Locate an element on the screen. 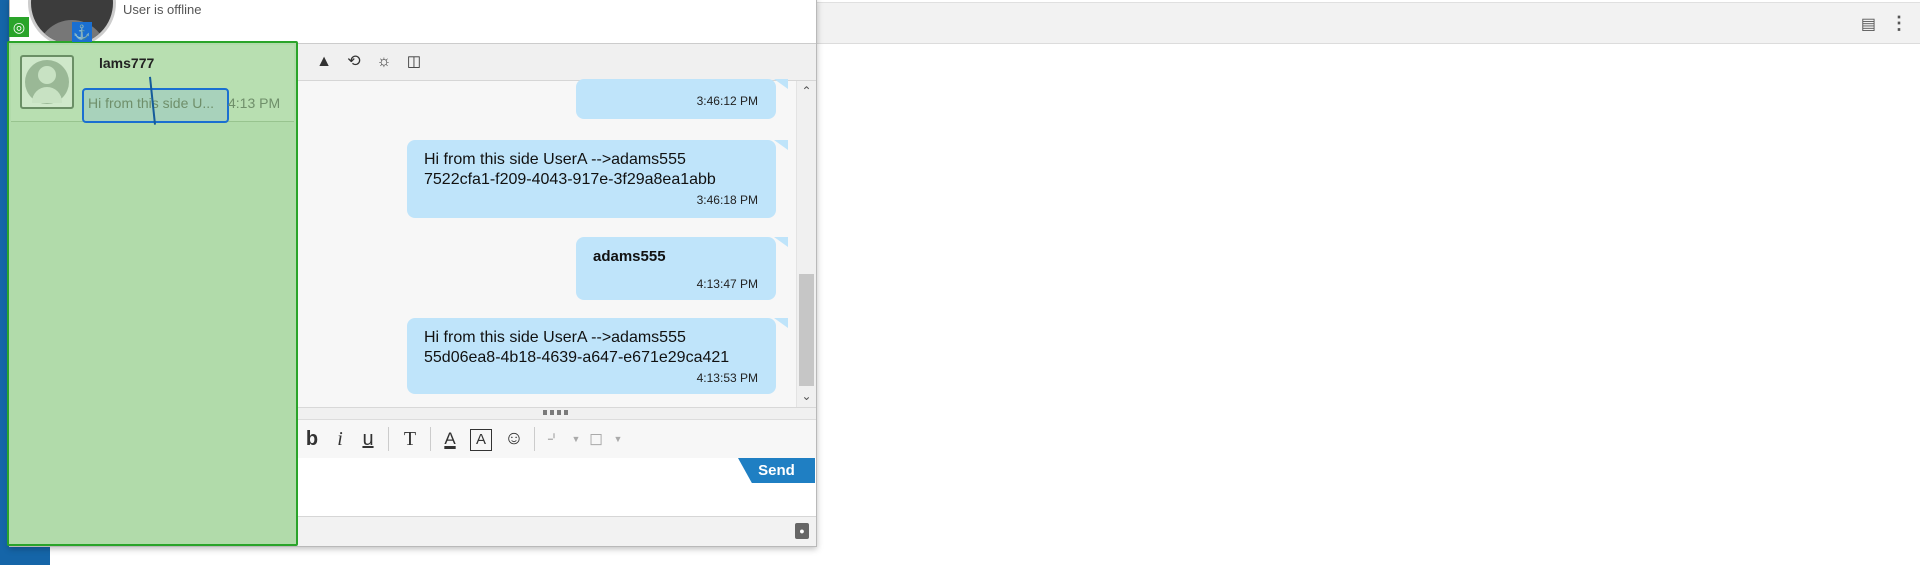 The image size is (1920, 565). history-icon: ⟲ is located at coordinates (354, 62).